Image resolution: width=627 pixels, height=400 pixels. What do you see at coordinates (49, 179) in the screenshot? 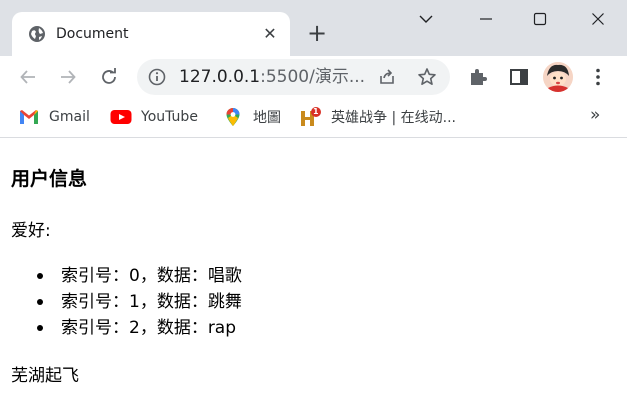
I see `page-heading: 用户信息` at bounding box center [49, 179].